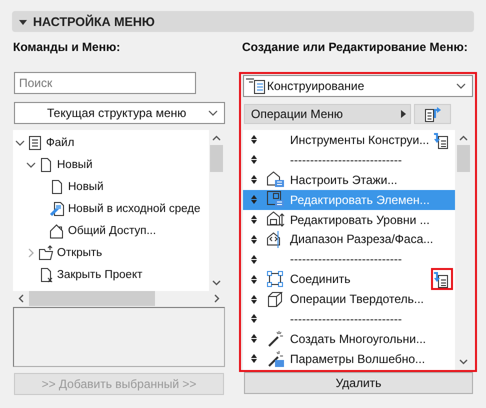 The image size is (486, 408). What do you see at coordinates (275, 279) in the screenshot?
I see `nodes-icon` at bounding box center [275, 279].